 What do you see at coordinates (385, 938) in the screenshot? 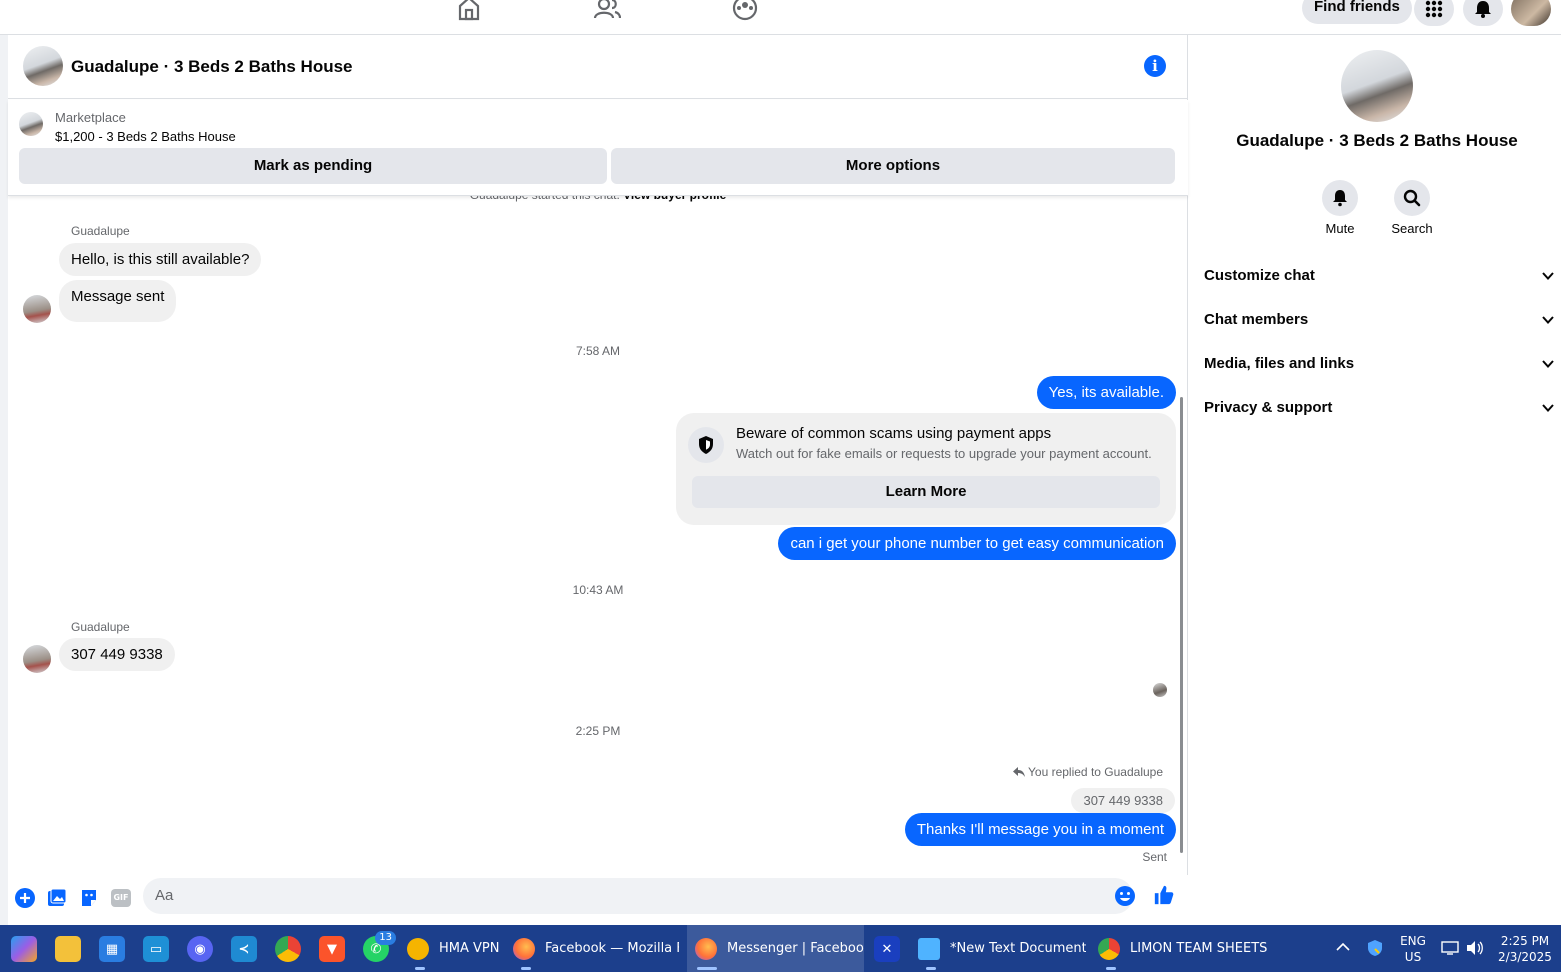
I see `notification-badge: 13` at bounding box center [385, 938].